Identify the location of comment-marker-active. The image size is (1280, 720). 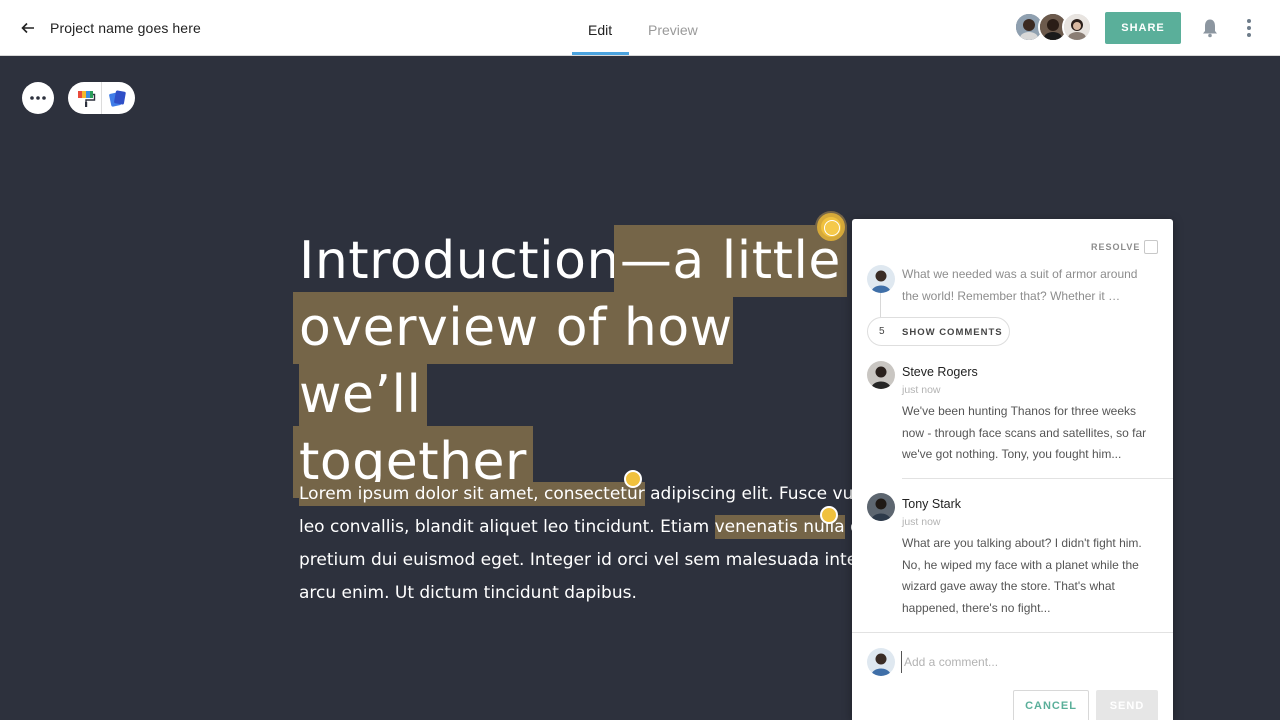
(831, 227).